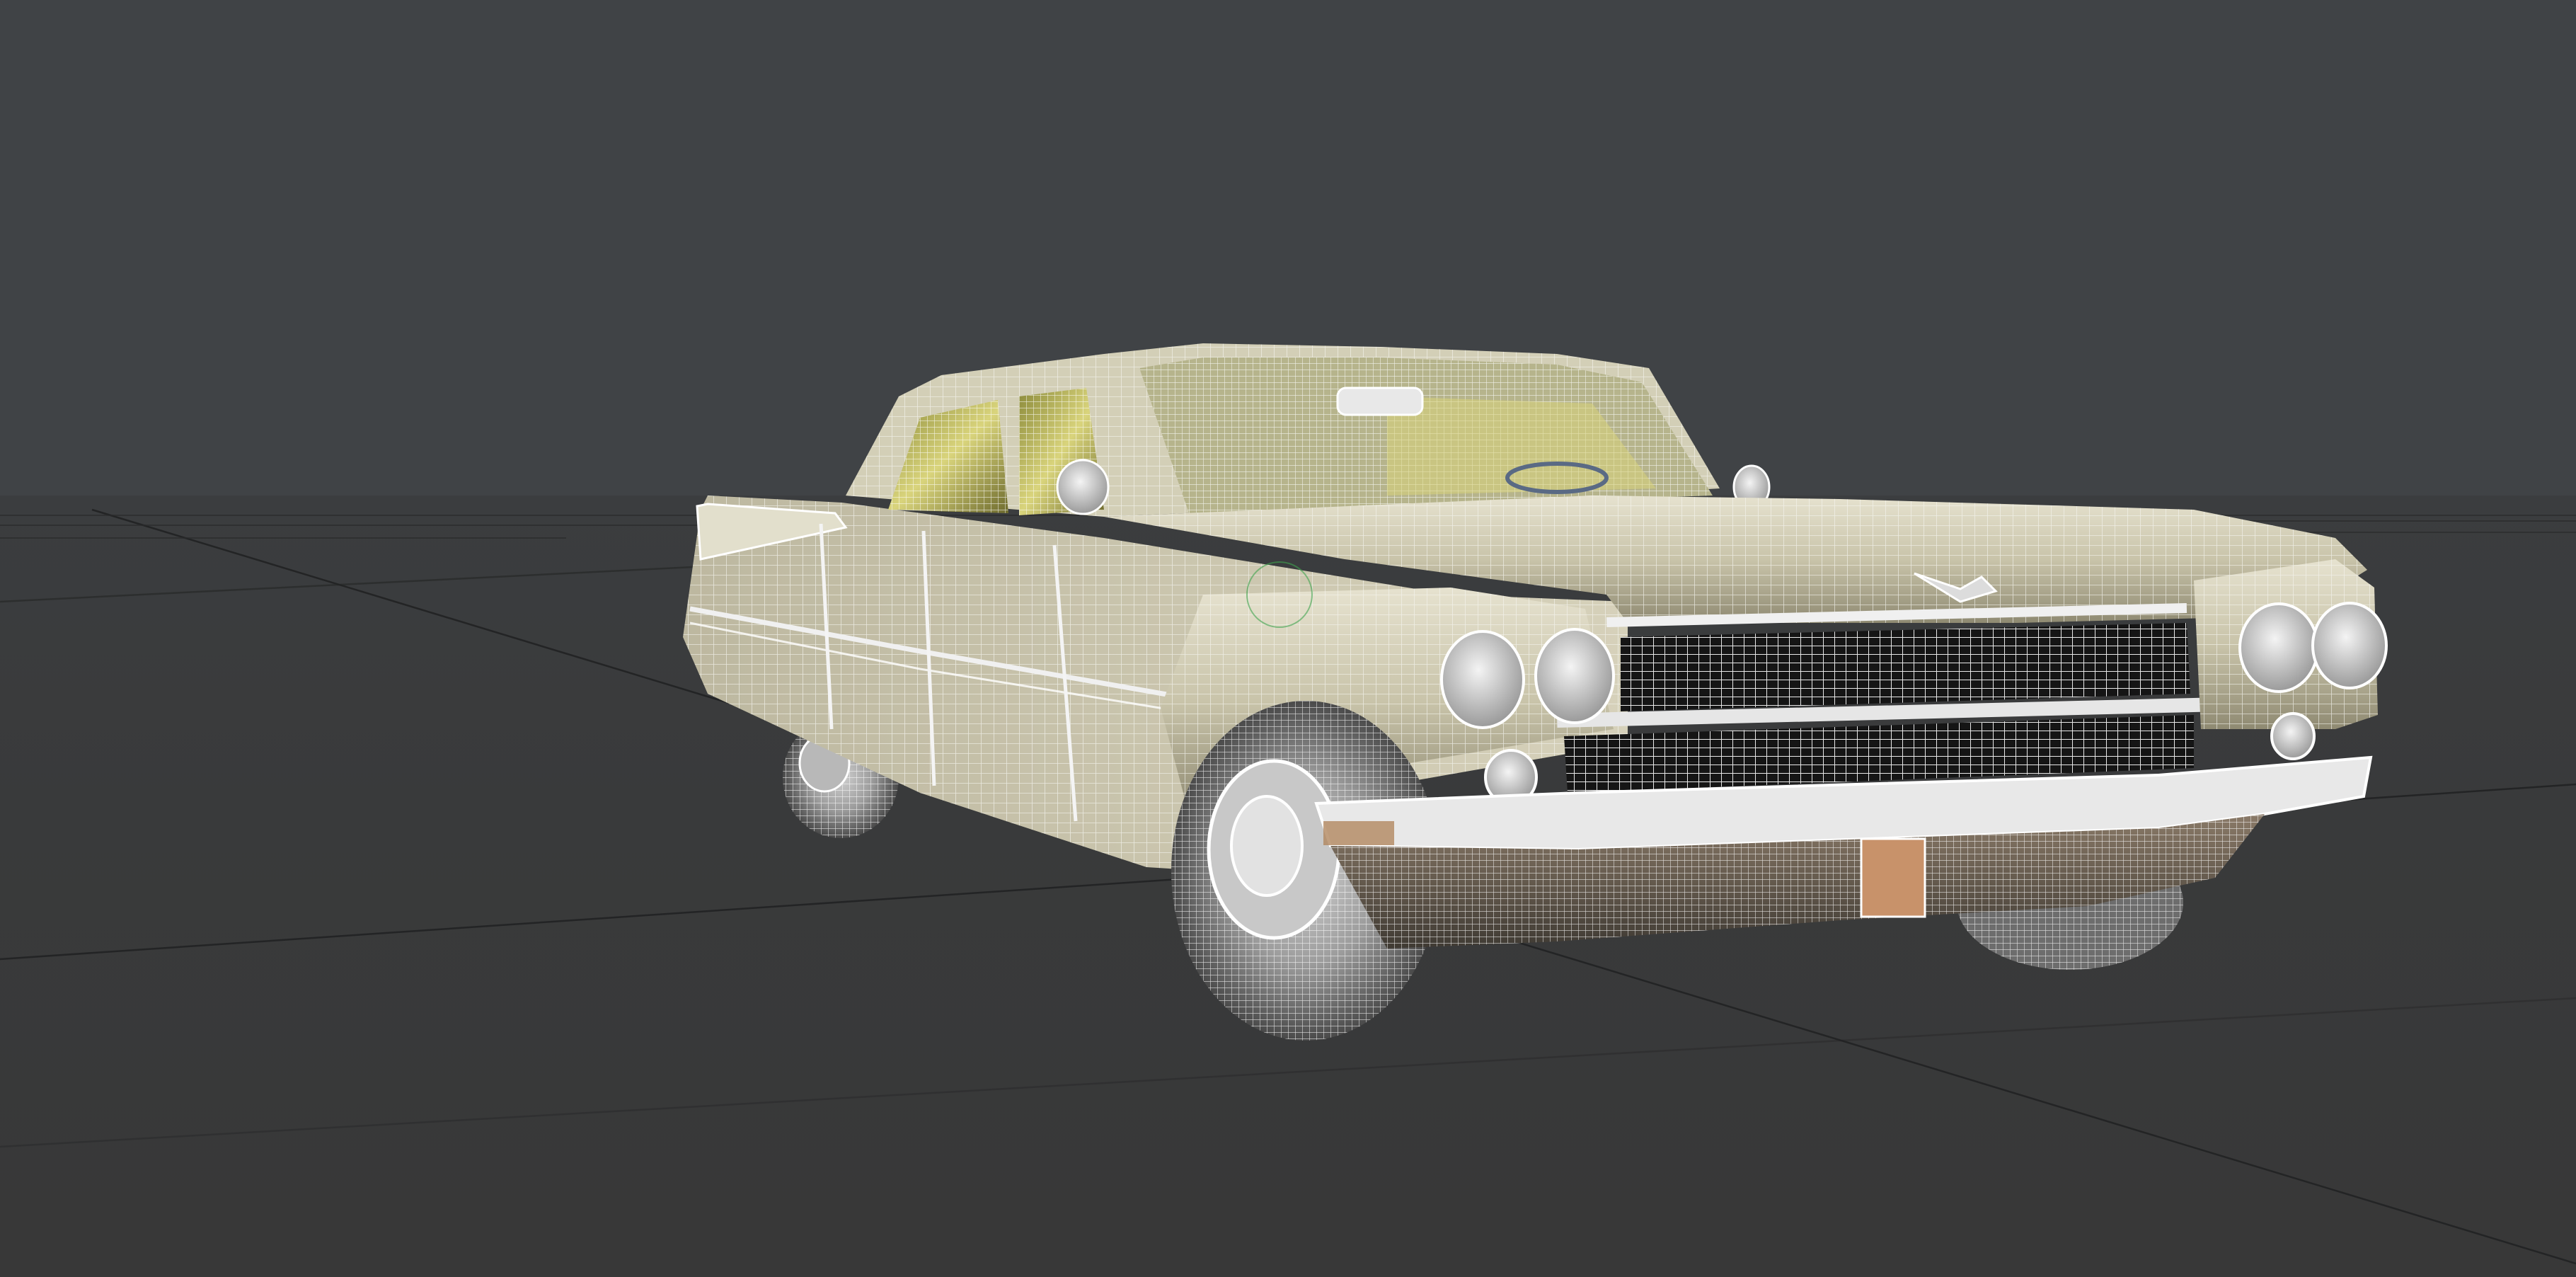  What do you see at coordinates (1083, 487) in the screenshot?
I see `side-mirror-left` at bounding box center [1083, 487].